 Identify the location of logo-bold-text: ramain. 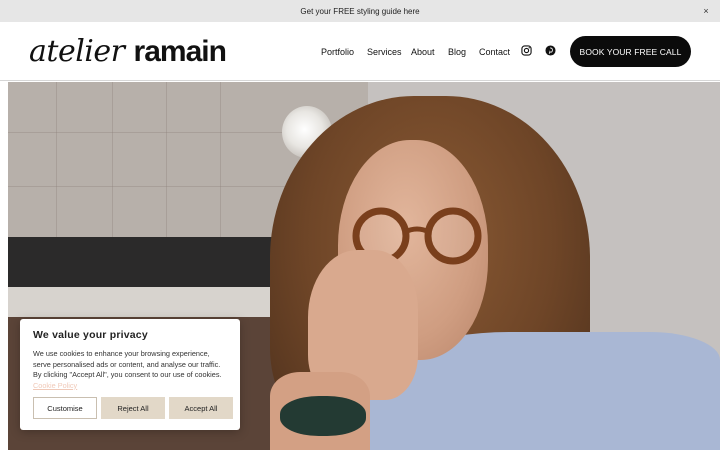
(180, 51).